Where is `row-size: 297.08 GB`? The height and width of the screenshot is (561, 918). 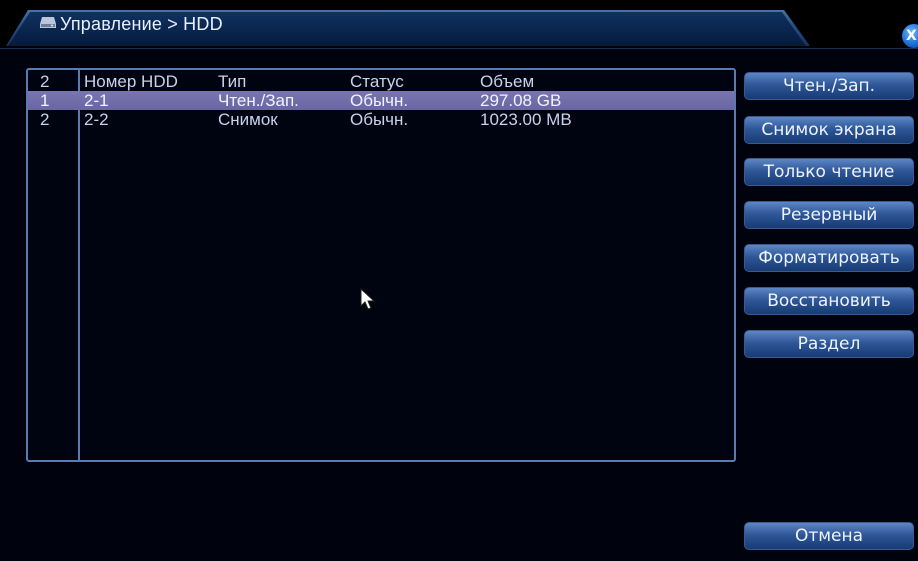 row-size: 297.08 GB is located at coordinates (521, 100).